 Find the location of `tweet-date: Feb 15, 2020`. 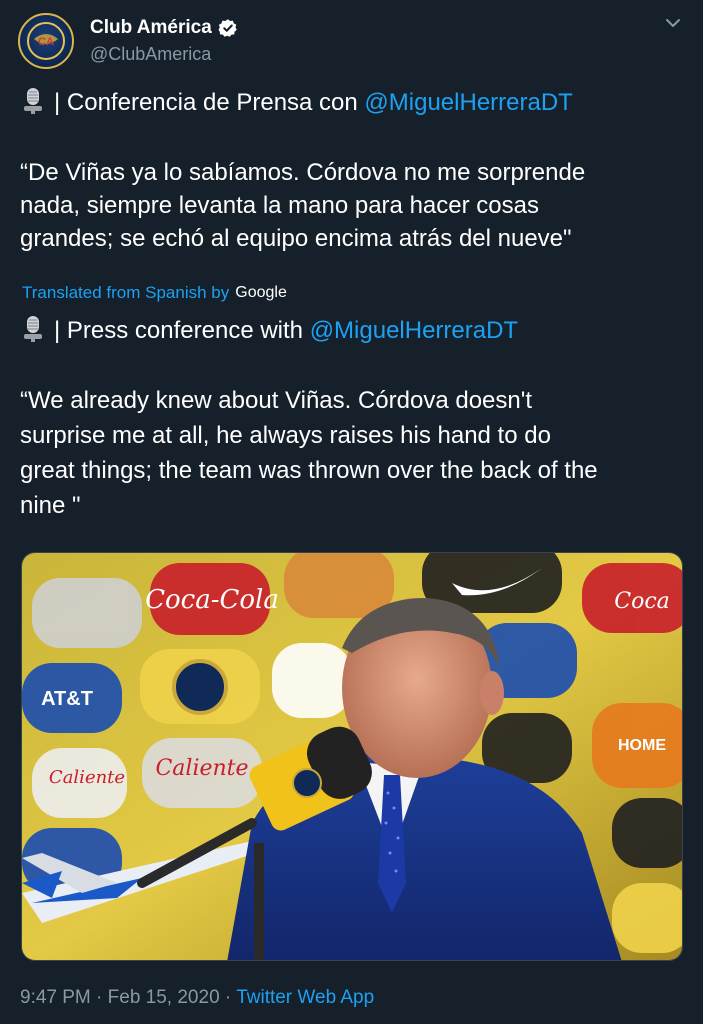

tweet-date: Feb 15, 2020 is located at coordinates (164, 997).